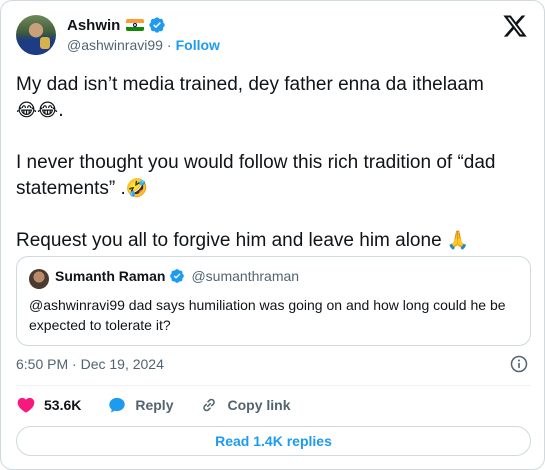 The width and height of the screenshot is (545, 470). Describe the element at coordinates (154, 405) in the screenshot. I see `reply-label: Reply` at that location.